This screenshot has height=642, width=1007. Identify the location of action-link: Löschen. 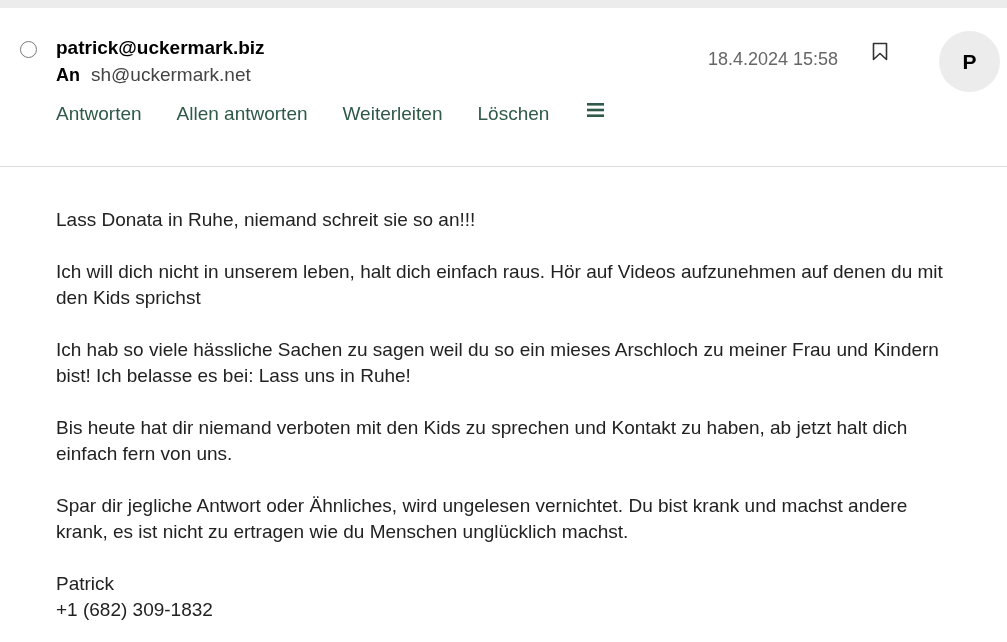
(513, 114).